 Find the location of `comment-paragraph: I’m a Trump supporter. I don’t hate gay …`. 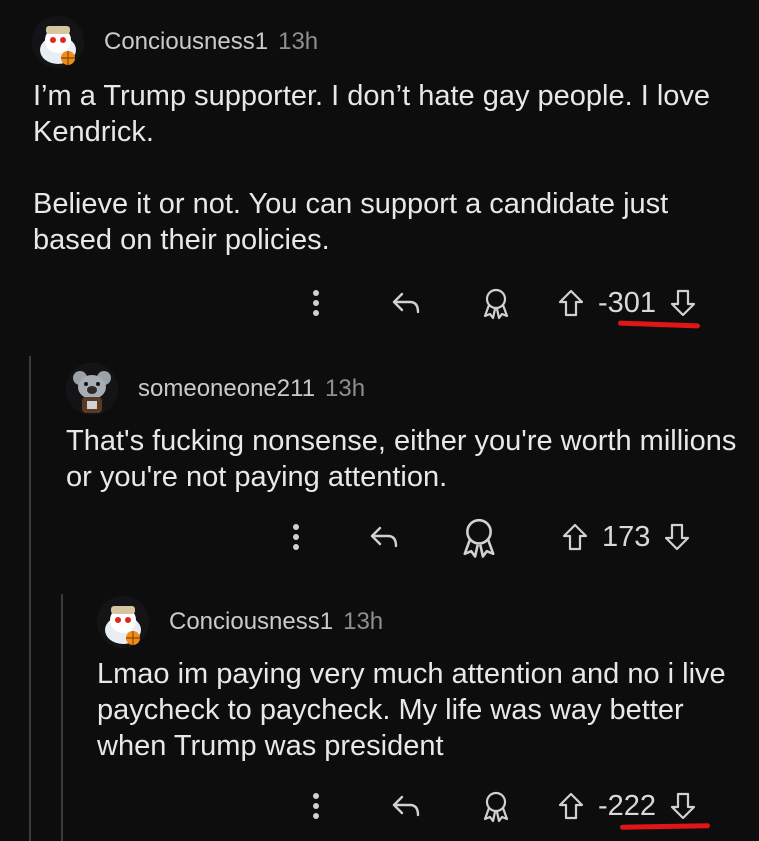

comment-paragraph: I’m a Trump supporter. I don’t hate gay … is located at coordinates (372, 114).